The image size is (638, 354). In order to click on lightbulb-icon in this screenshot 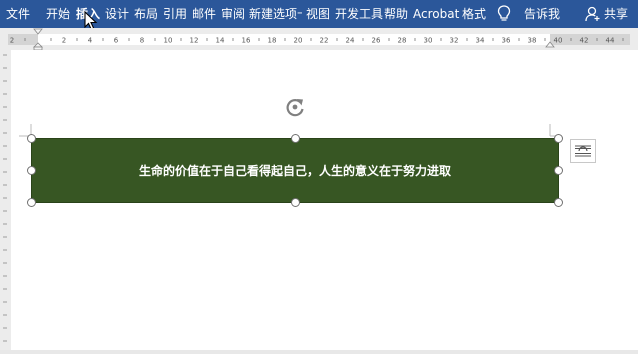, I will do `click(504, 15)`.